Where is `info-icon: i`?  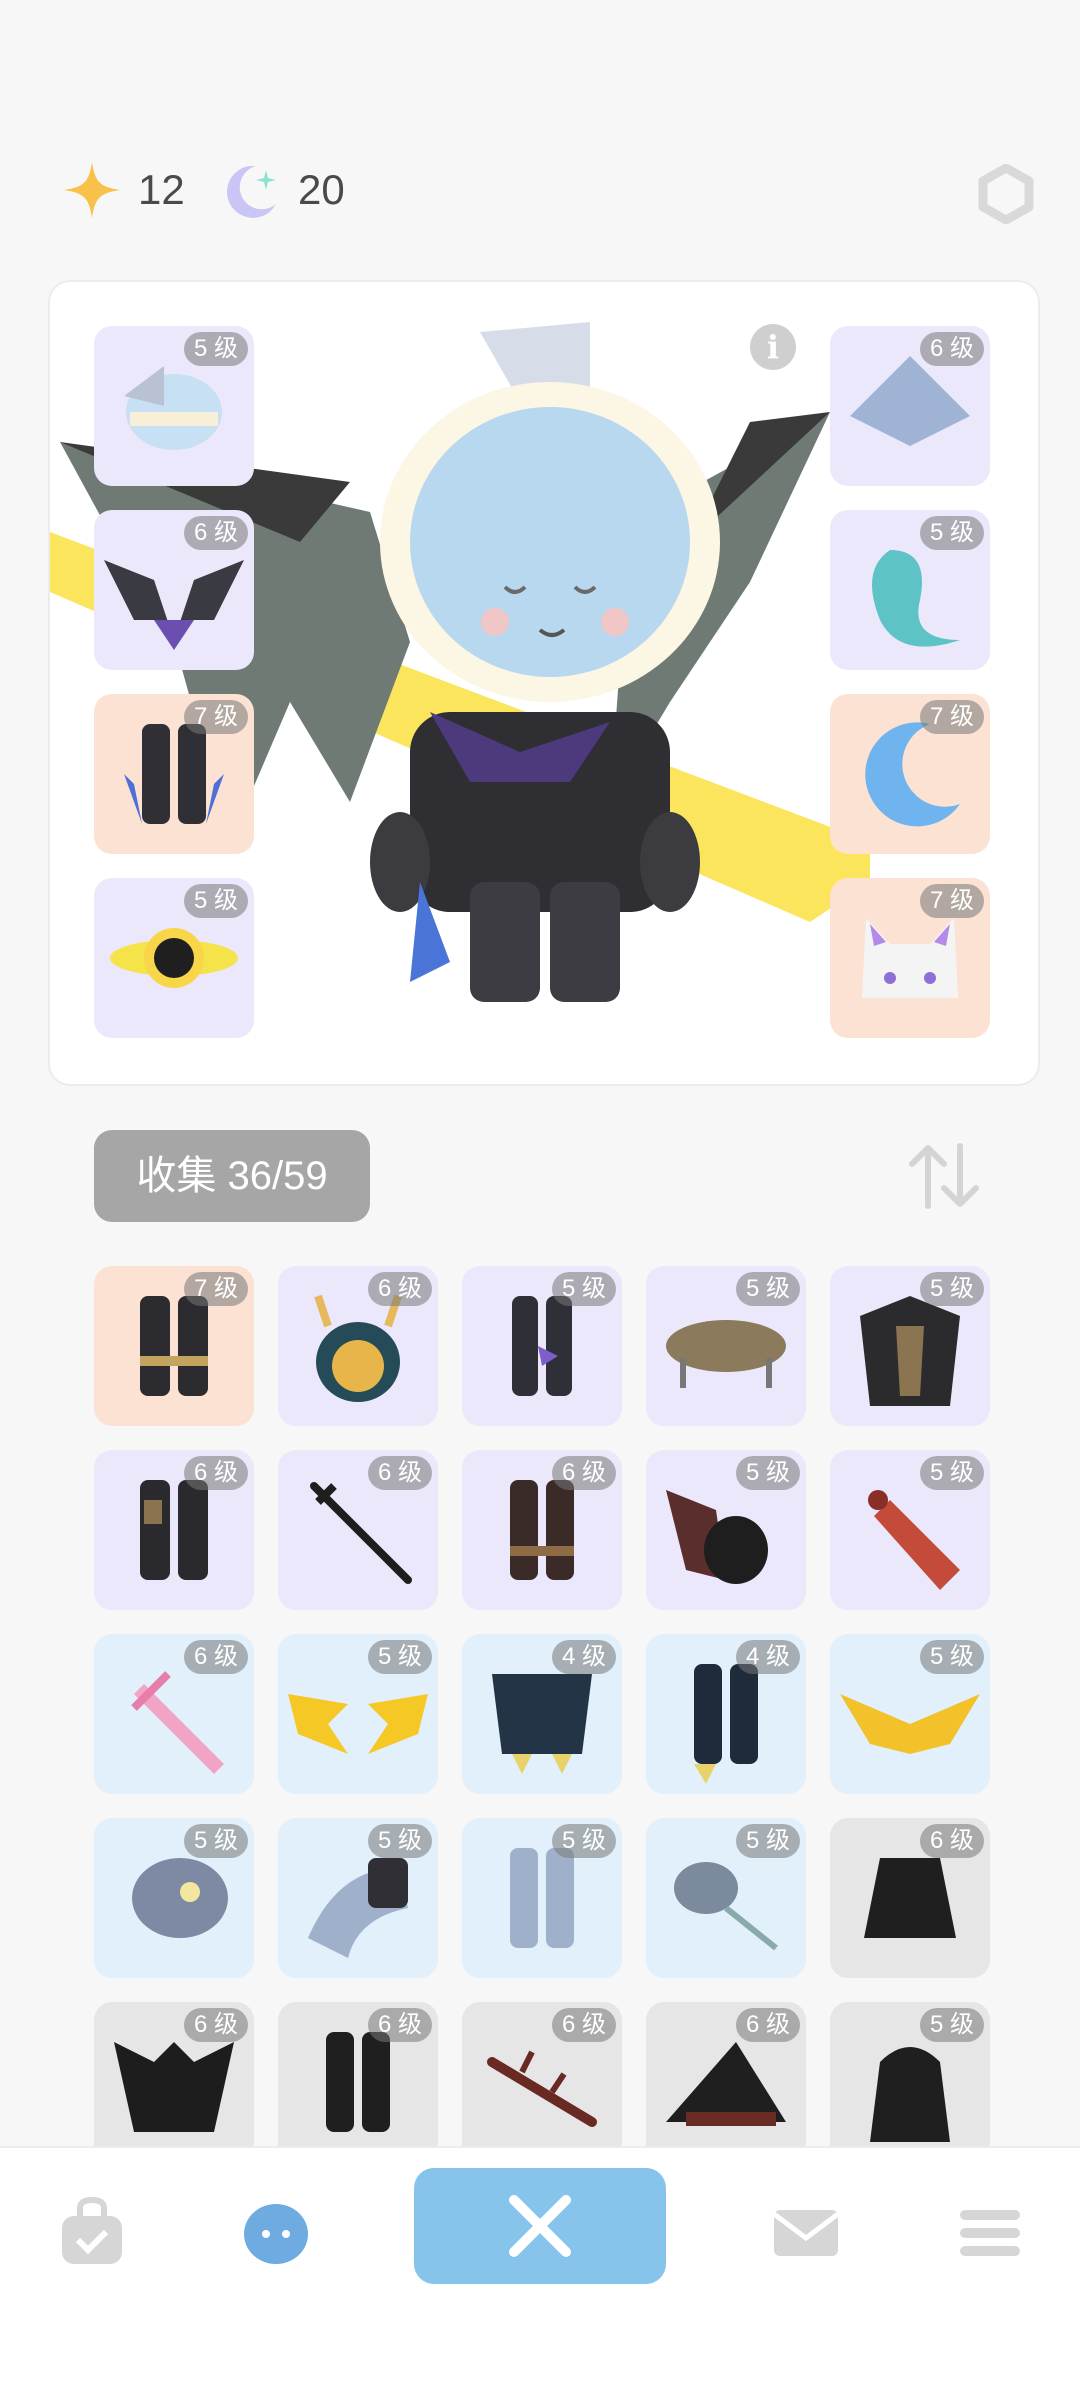 info-icon: i is located at coordinates (773, 347).